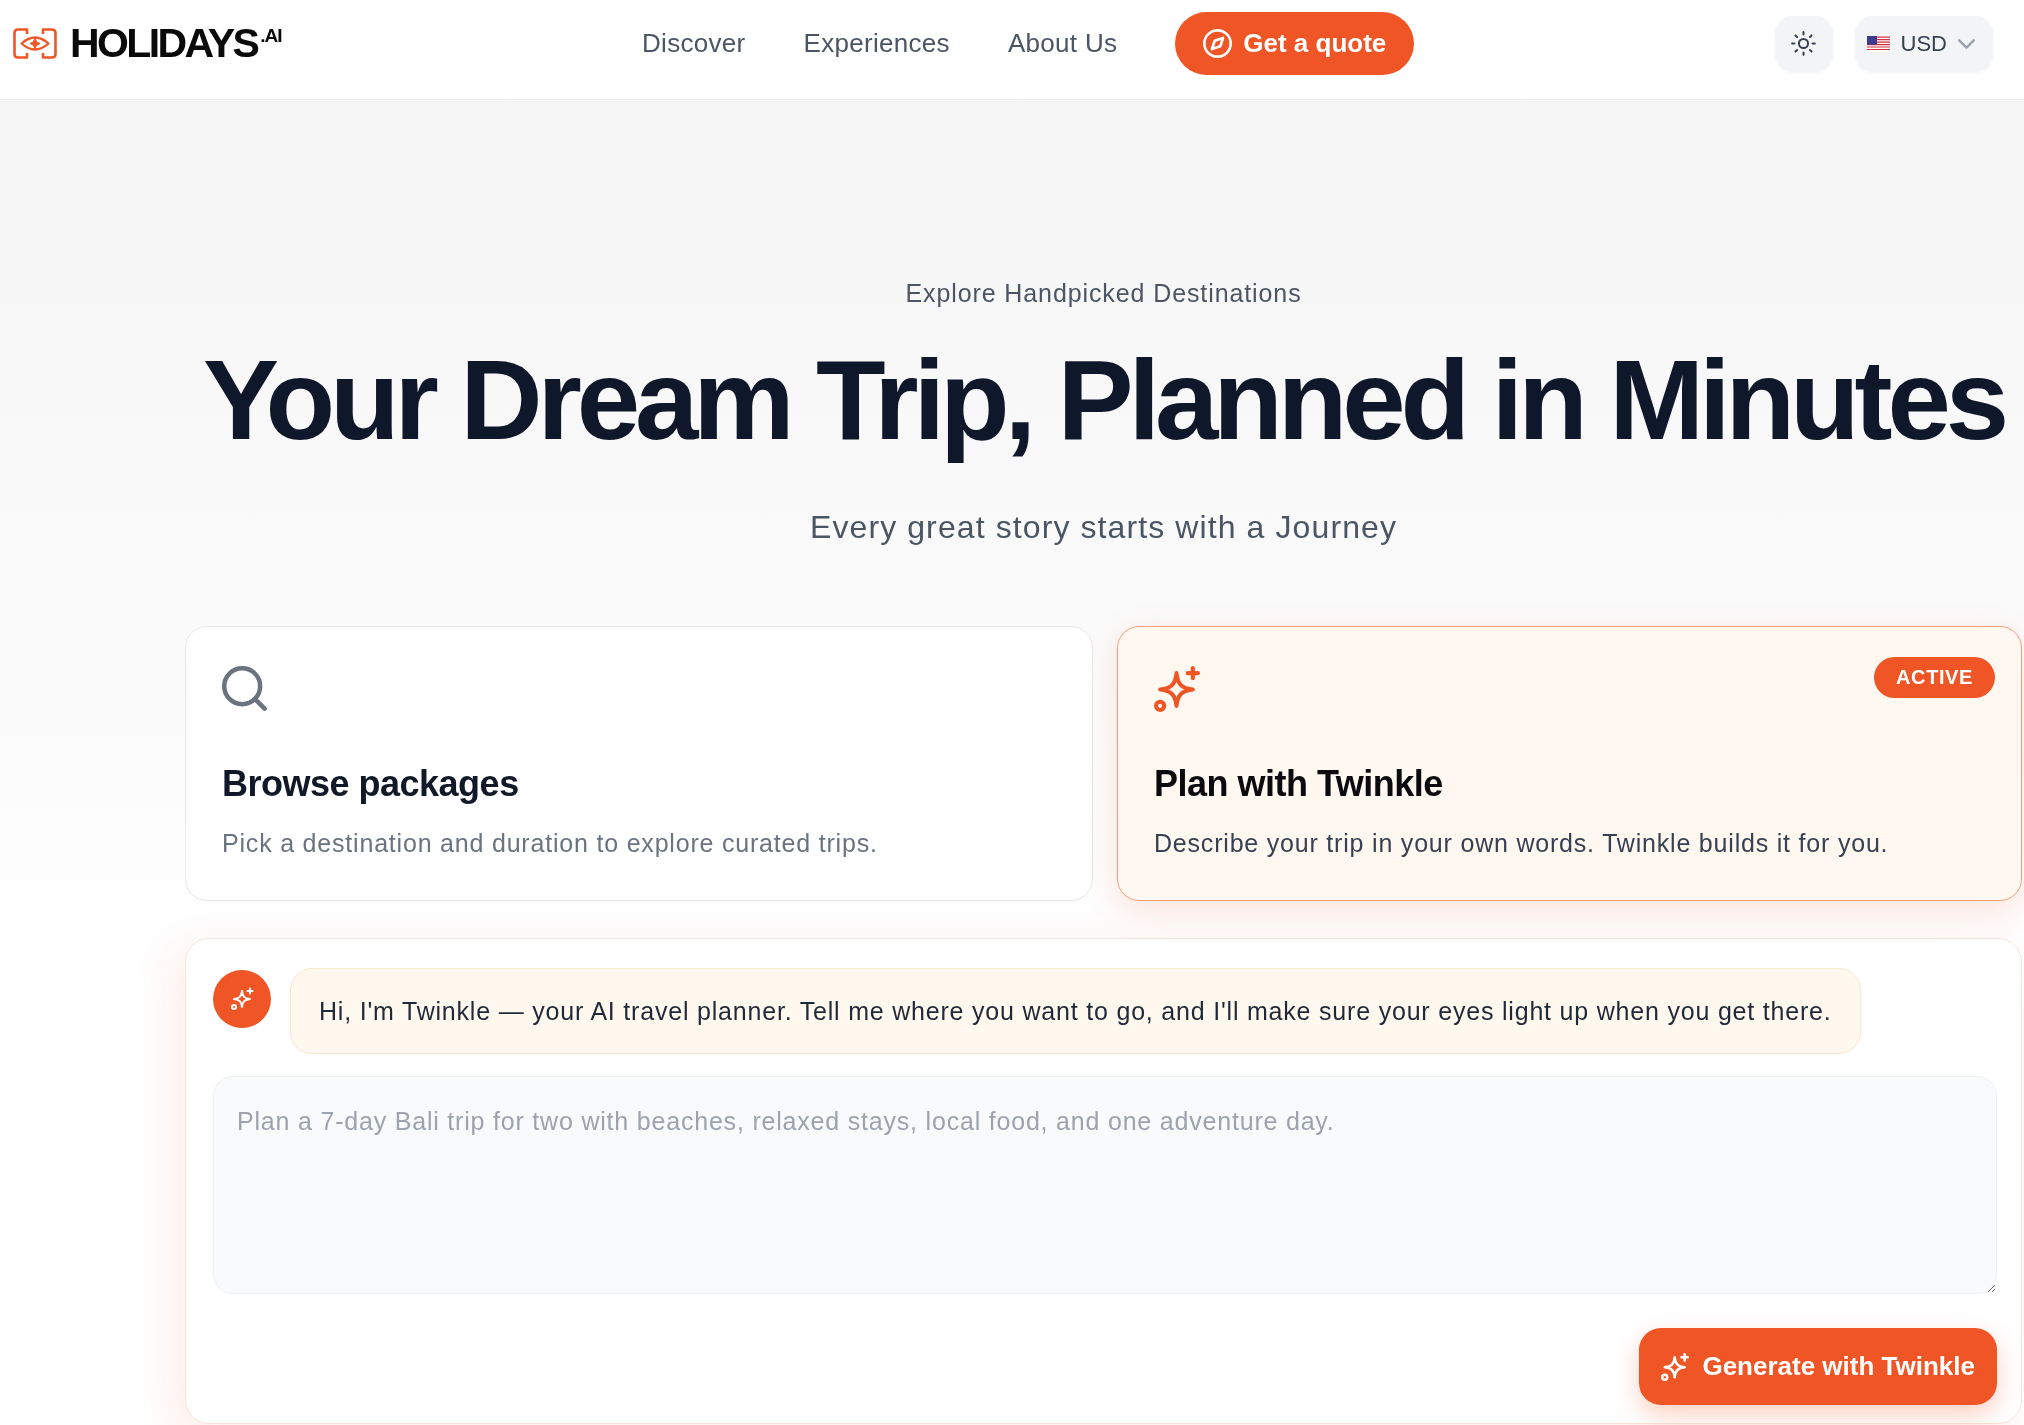 This screenshot has height=1425, width=2024. What do you see at coordinates (1298, 784) in the screenshot?
I see `card-title: Plan with Twinkle` at bounding box center [1298, 784].